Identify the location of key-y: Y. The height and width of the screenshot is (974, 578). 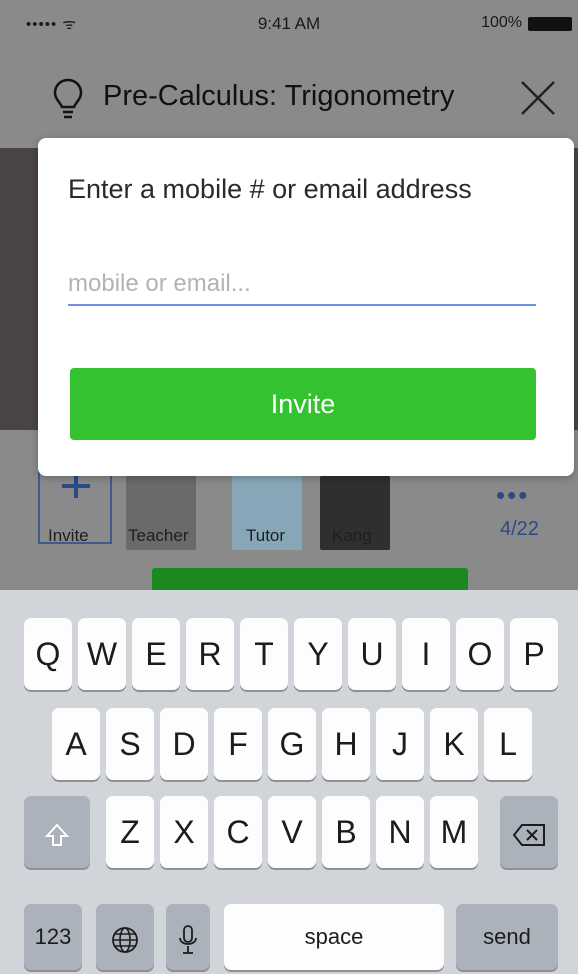
(318, 654).